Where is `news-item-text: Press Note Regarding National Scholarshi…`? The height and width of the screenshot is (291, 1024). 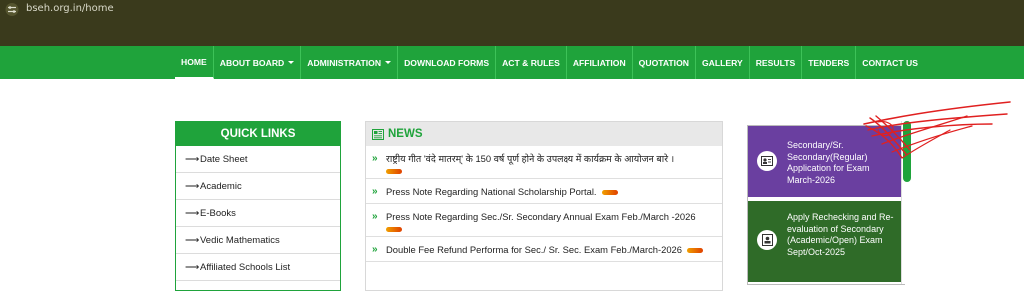
news-item-text: Press Note Regarding National Scholarshi… is located at coordinates (491, 191).